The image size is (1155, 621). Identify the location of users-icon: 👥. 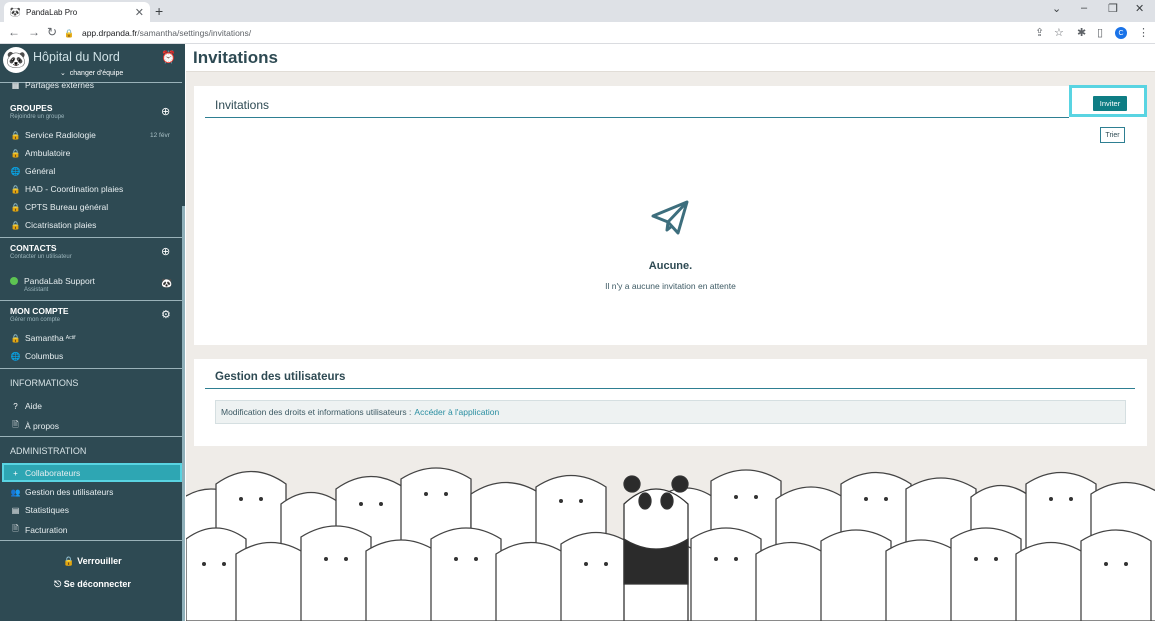
(15, 492).